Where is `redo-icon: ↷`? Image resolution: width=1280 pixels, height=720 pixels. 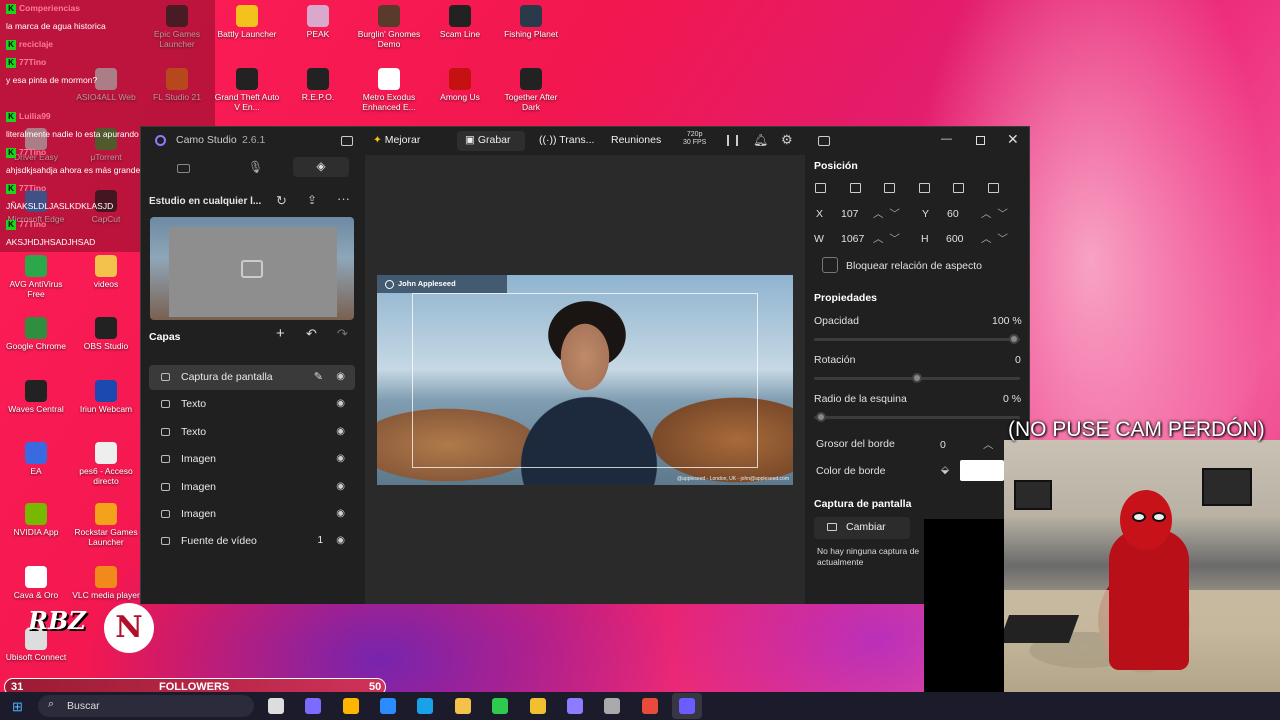 redo-icon: ↷ is located at coordinates (342, 334).